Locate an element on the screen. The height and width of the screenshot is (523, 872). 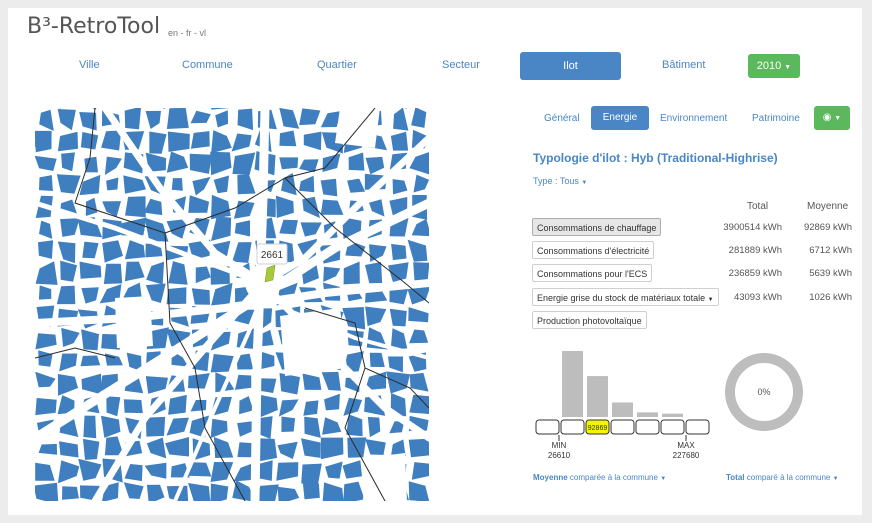
metric-chauffage-button: Consommations de chauffage is located at coordinates (597, 227).